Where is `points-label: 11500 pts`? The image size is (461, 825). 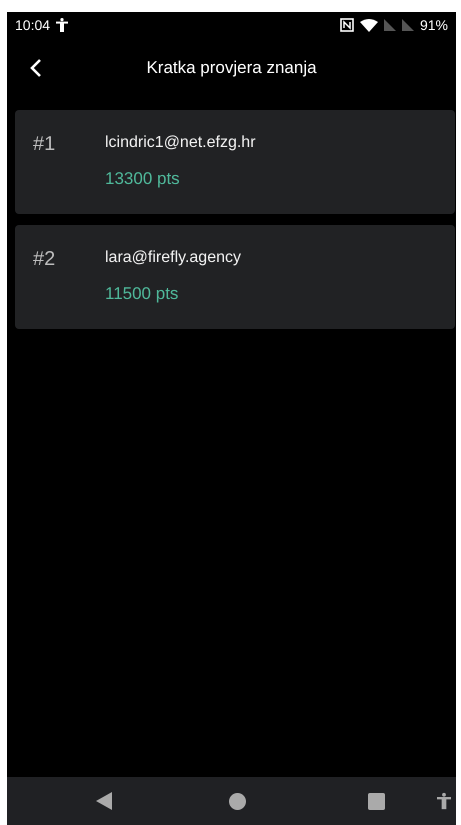 points-label: 11500 pts is located at coordinates (142, 294).